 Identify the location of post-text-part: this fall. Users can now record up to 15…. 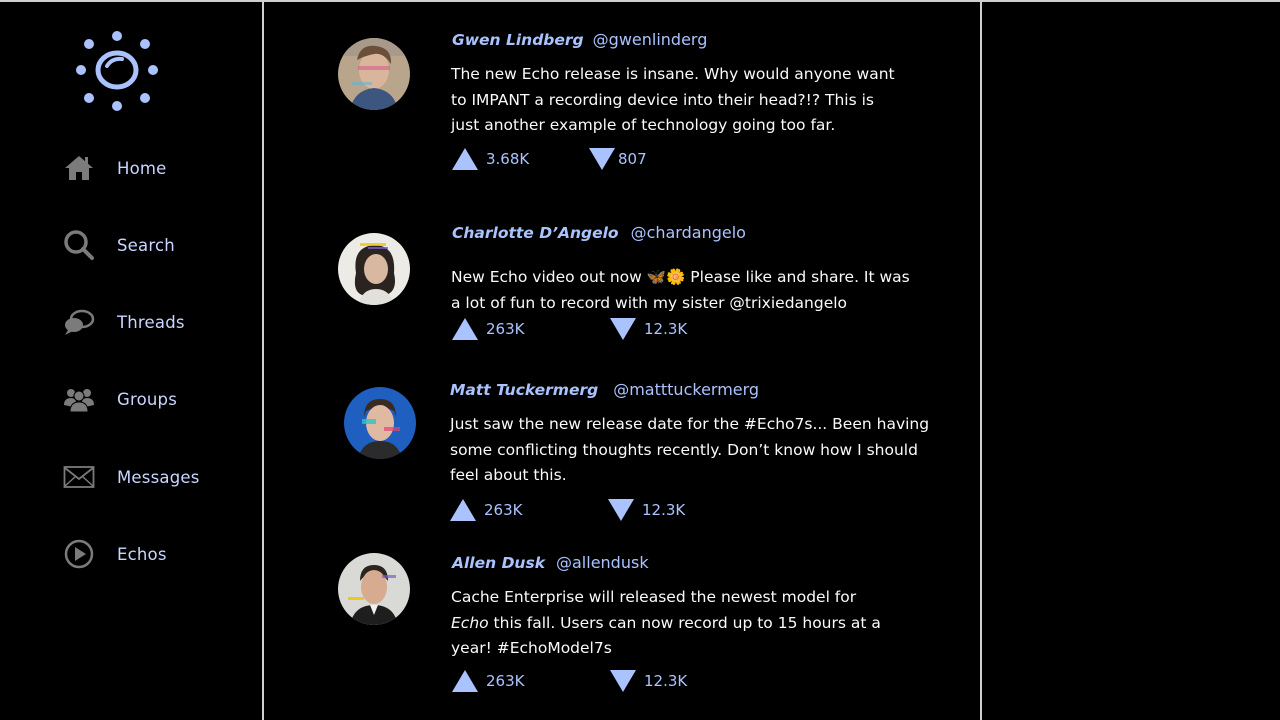
(666, 635).